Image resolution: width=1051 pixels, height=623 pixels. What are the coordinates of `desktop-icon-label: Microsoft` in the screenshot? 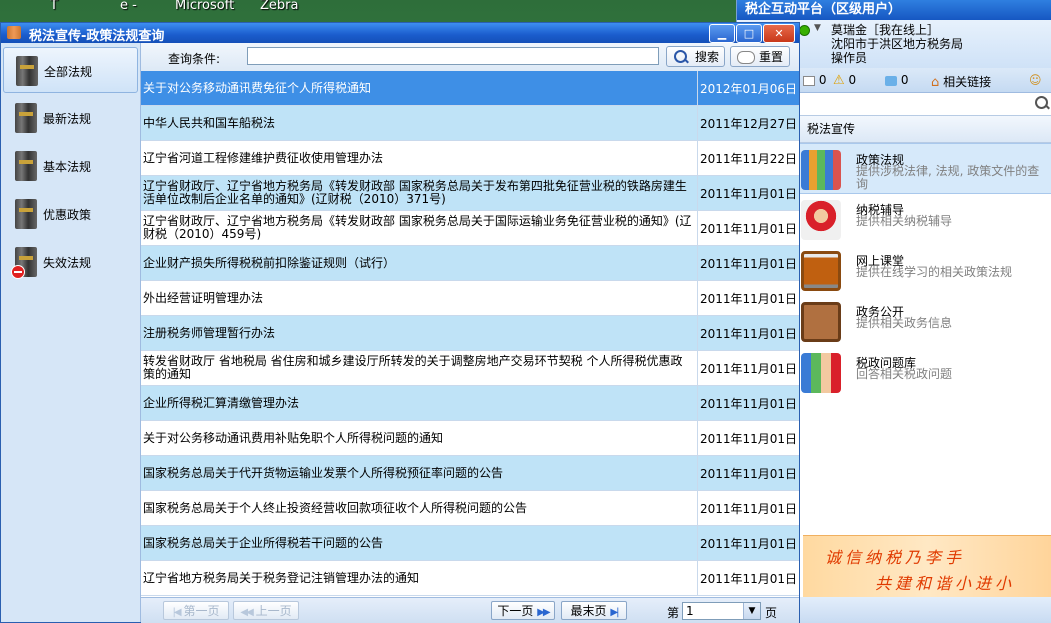 It's located at (204, 6).